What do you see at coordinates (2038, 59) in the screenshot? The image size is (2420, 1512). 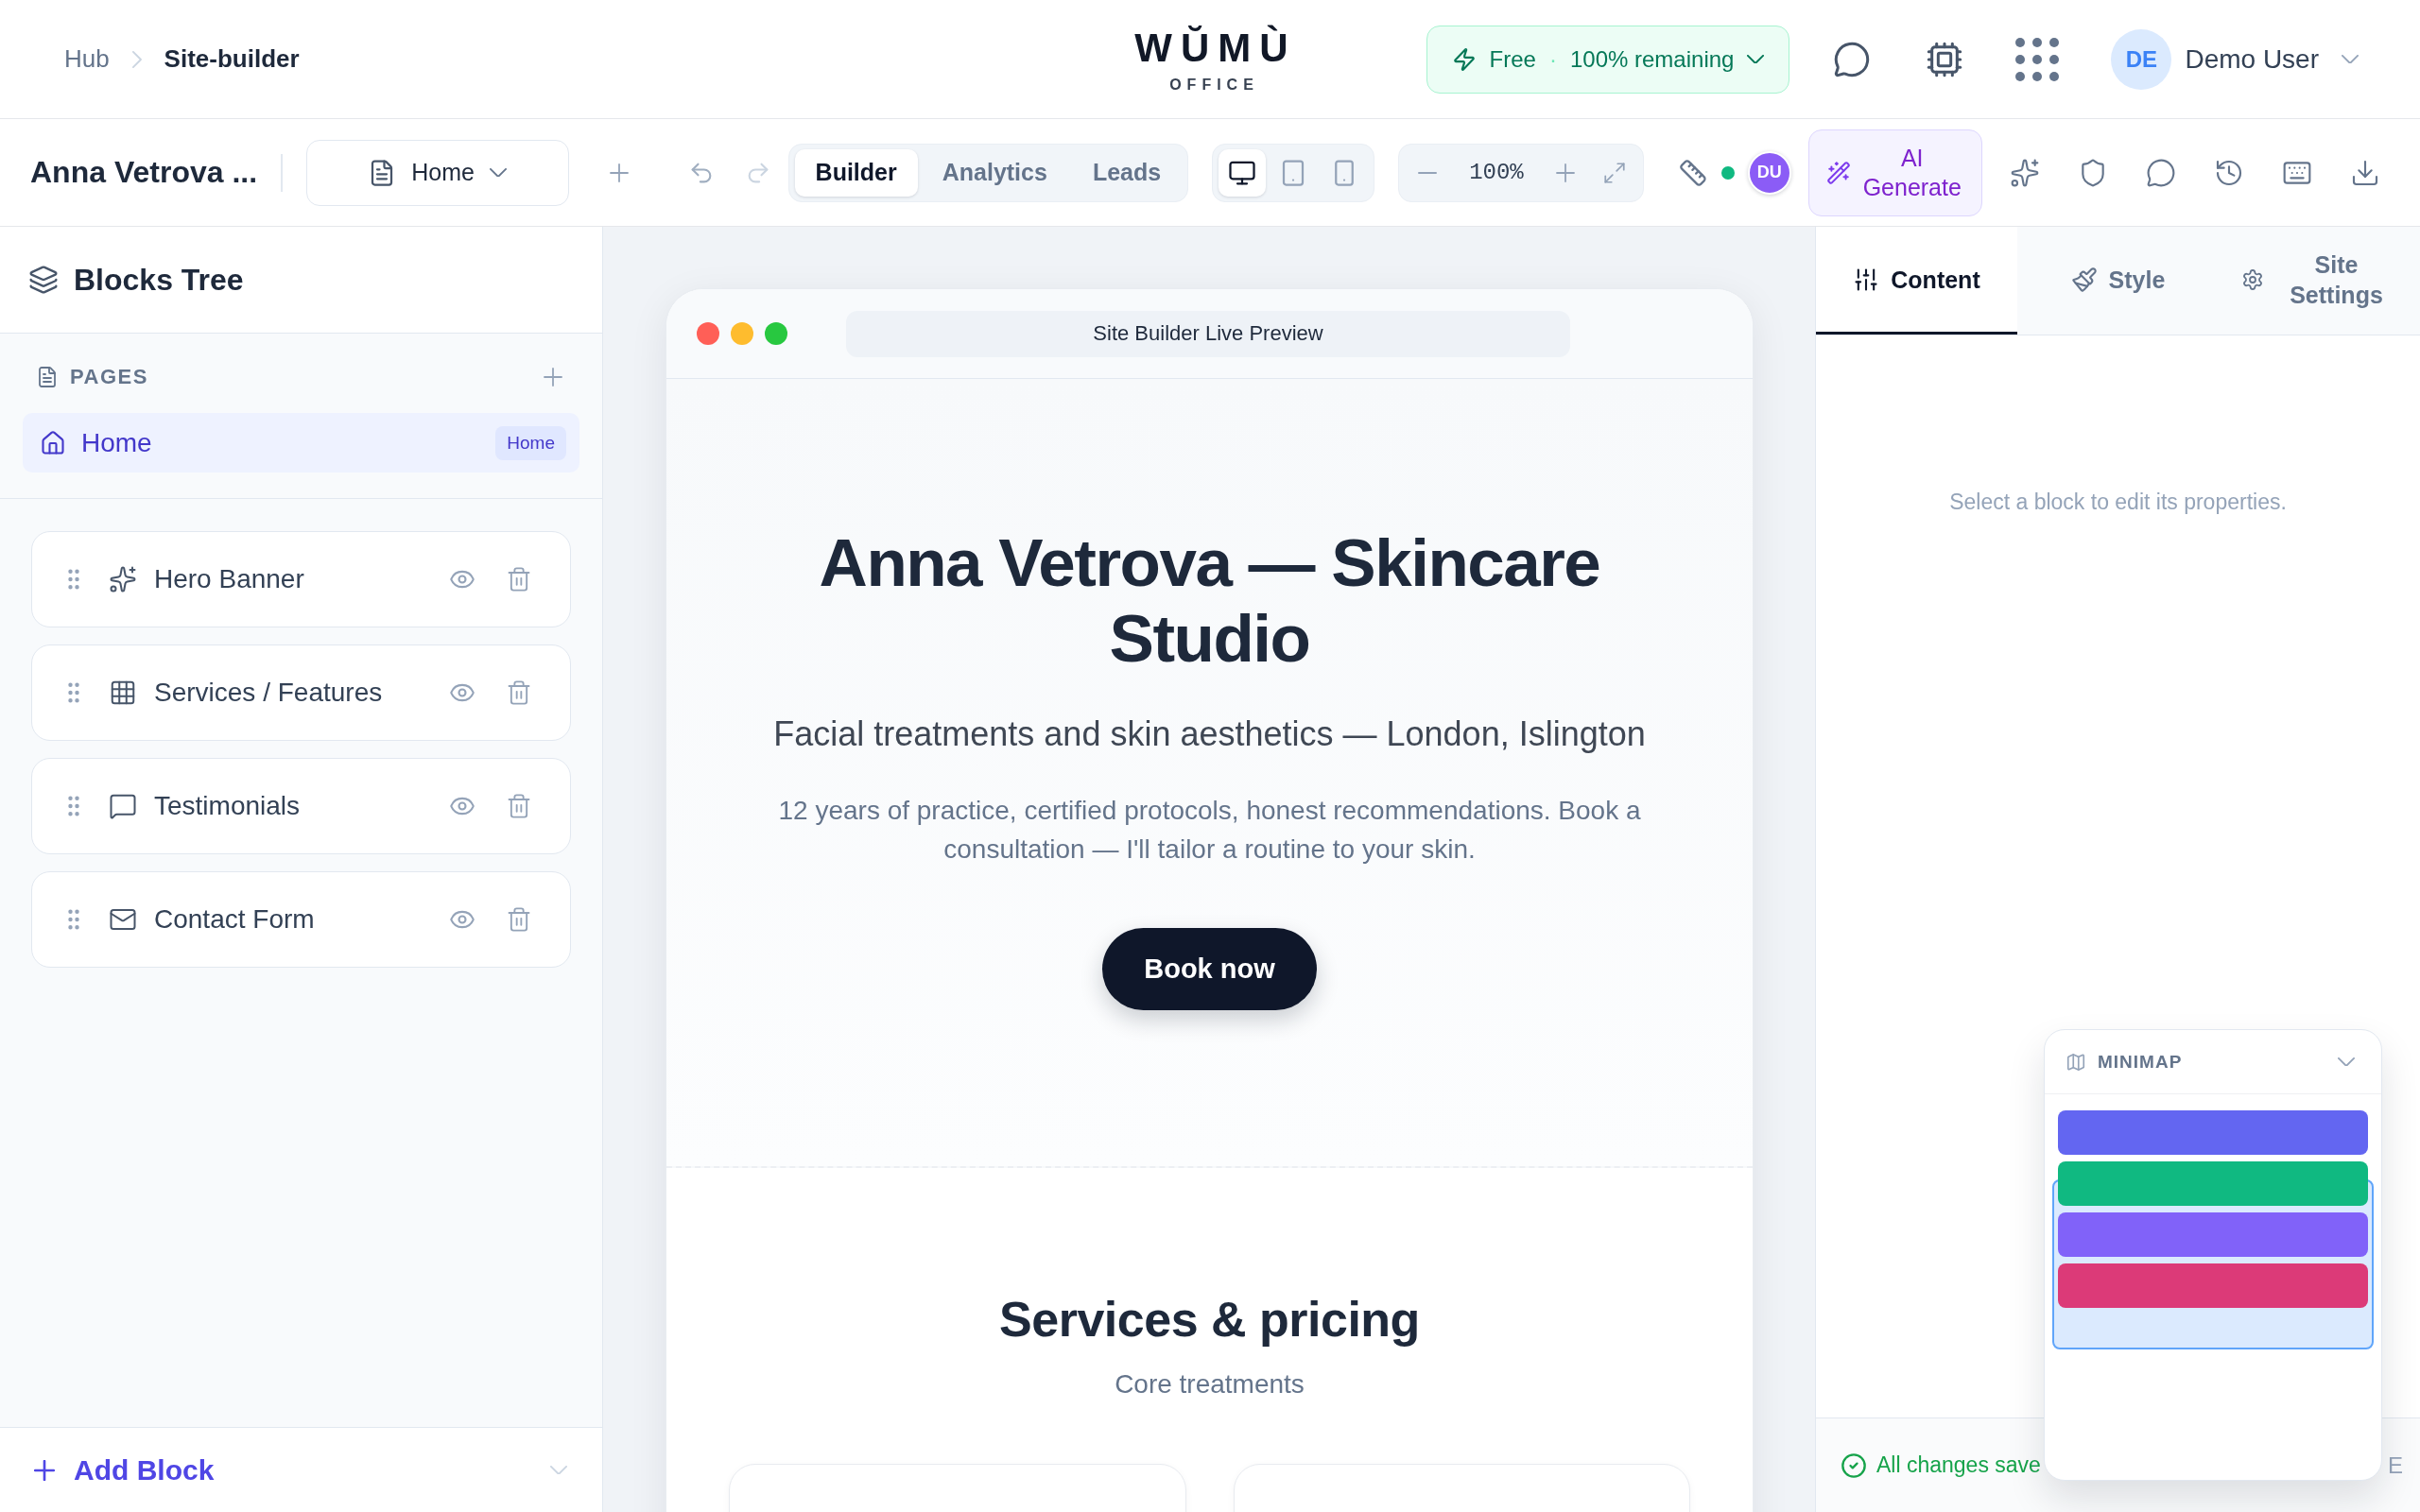 I see `dots-grid-icon` at bounding box center [2038, 59].